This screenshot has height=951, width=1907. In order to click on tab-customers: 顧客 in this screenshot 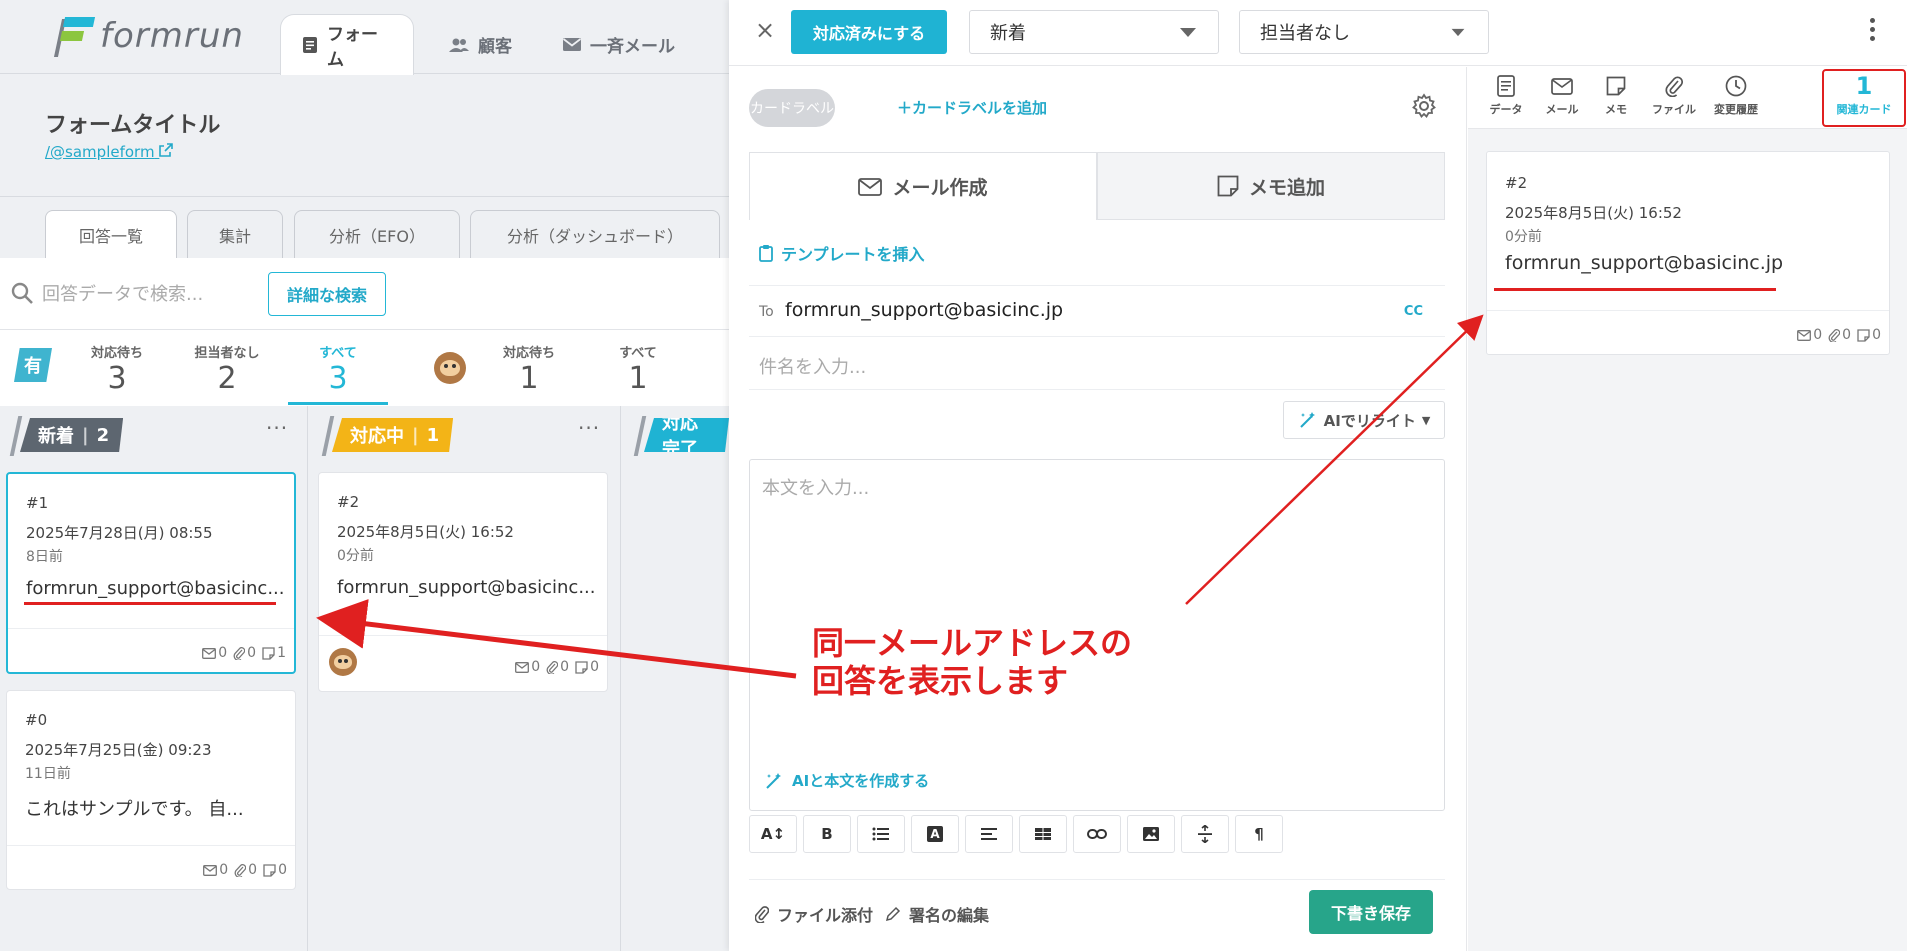, I will do `click(480, 44)`.